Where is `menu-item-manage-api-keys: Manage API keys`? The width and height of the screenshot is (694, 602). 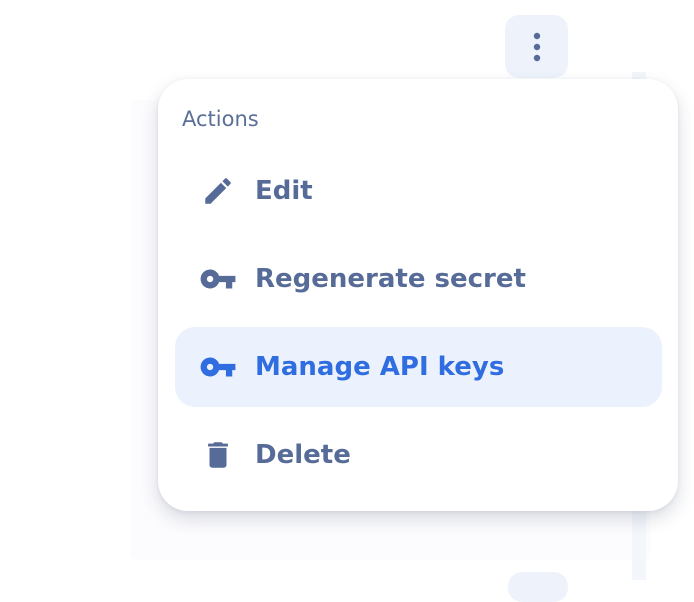
menu-item-manage-api-keys: Manage API keys is located at coordinates (418, 367).